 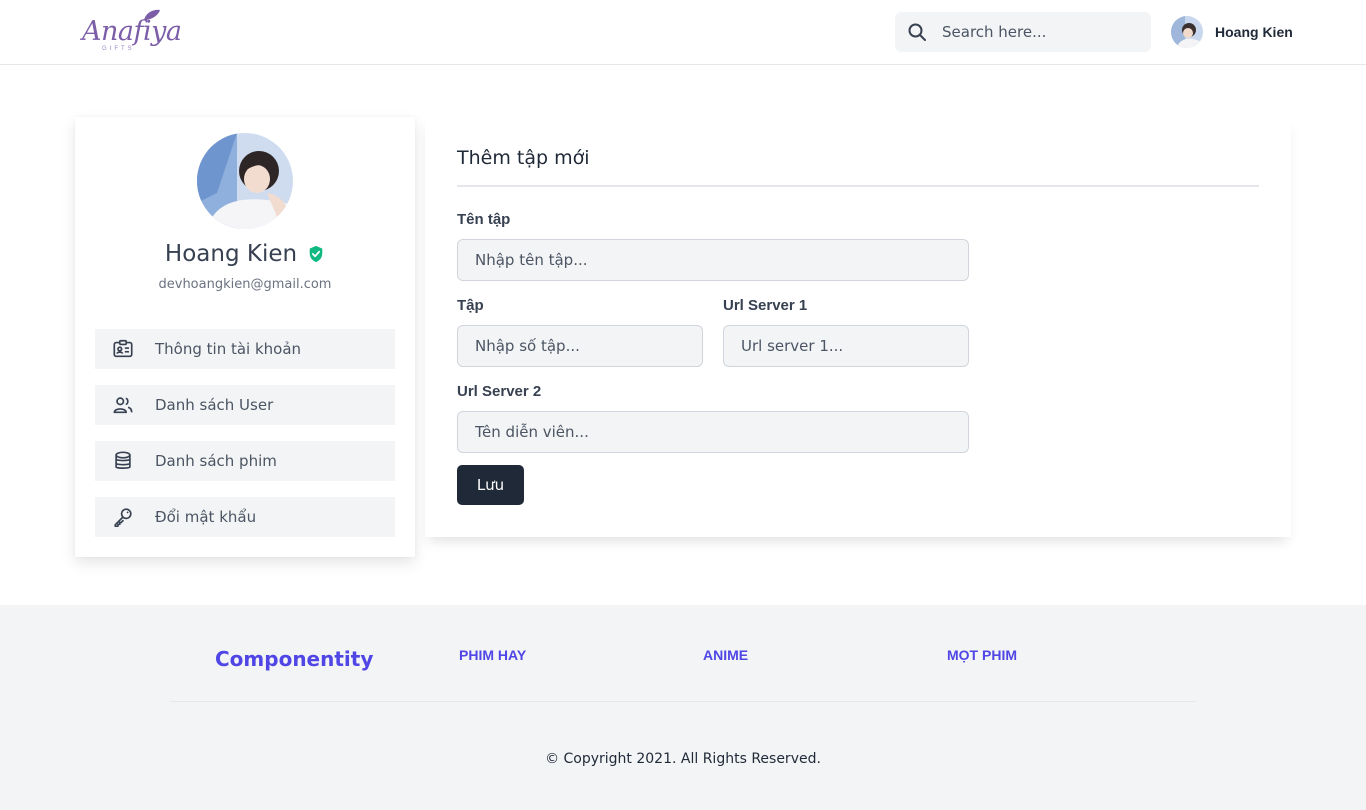 I want to click on url-server-1-input, so click(x=846, y=346).